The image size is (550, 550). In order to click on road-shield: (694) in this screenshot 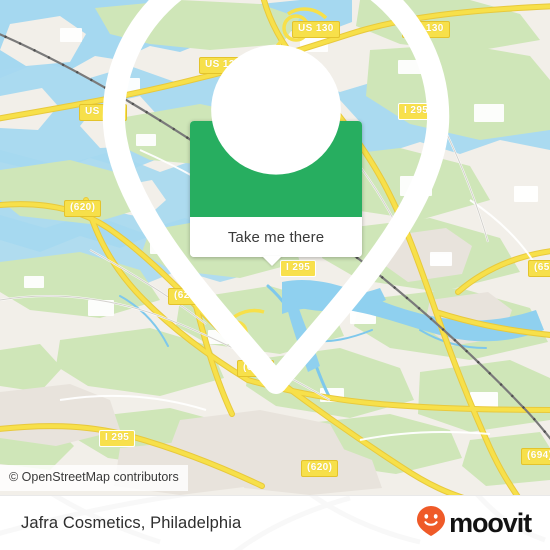, I will do `click(535, 456)`.